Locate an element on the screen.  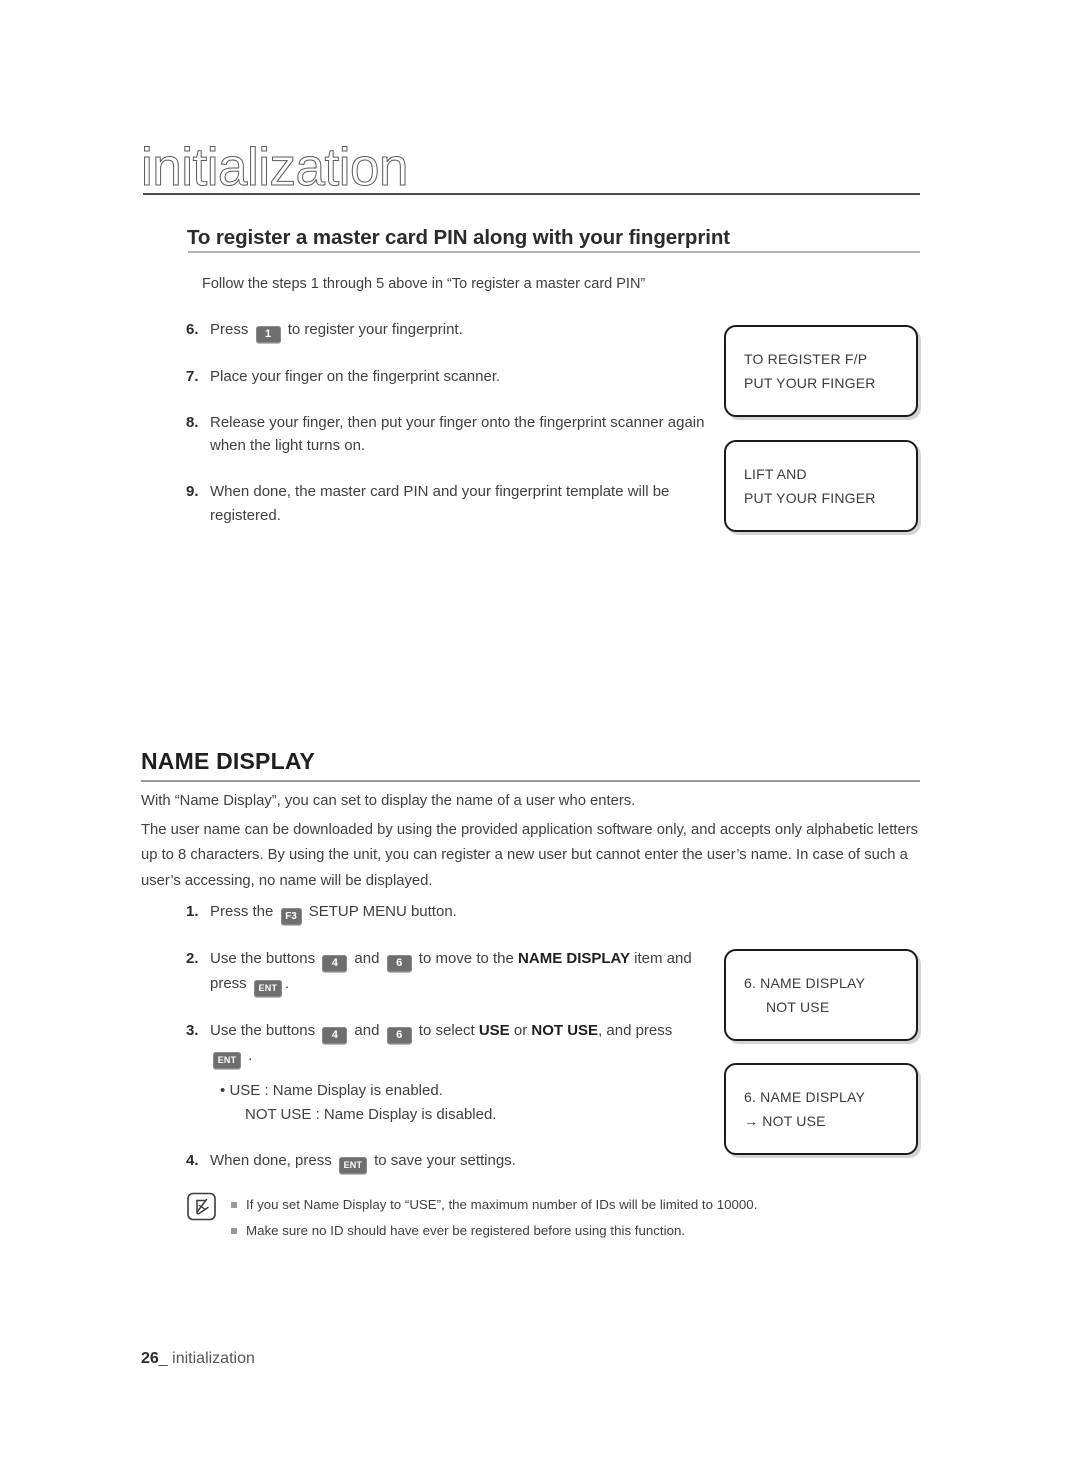
title-divider is located at coordinates (531, 194).